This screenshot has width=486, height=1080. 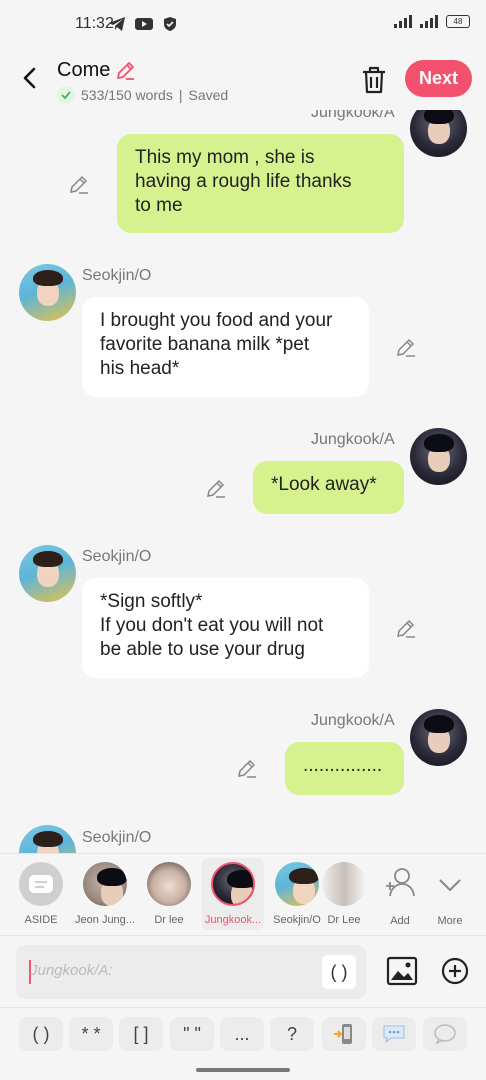 What do you see at coordinates (400, 882) in the screenshot?
I see `add-user-icon` at bounding box center [400, 882].